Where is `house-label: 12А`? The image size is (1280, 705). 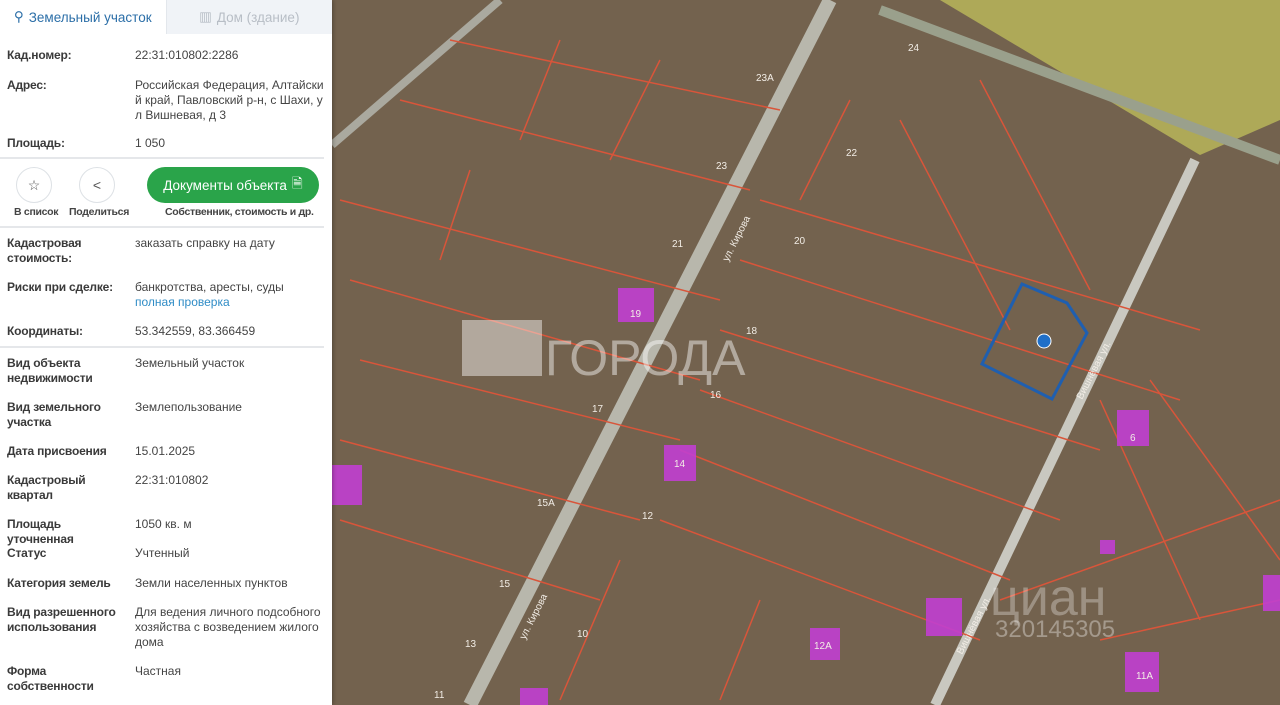 house-label: 12А is located at coordinates (823, 646).